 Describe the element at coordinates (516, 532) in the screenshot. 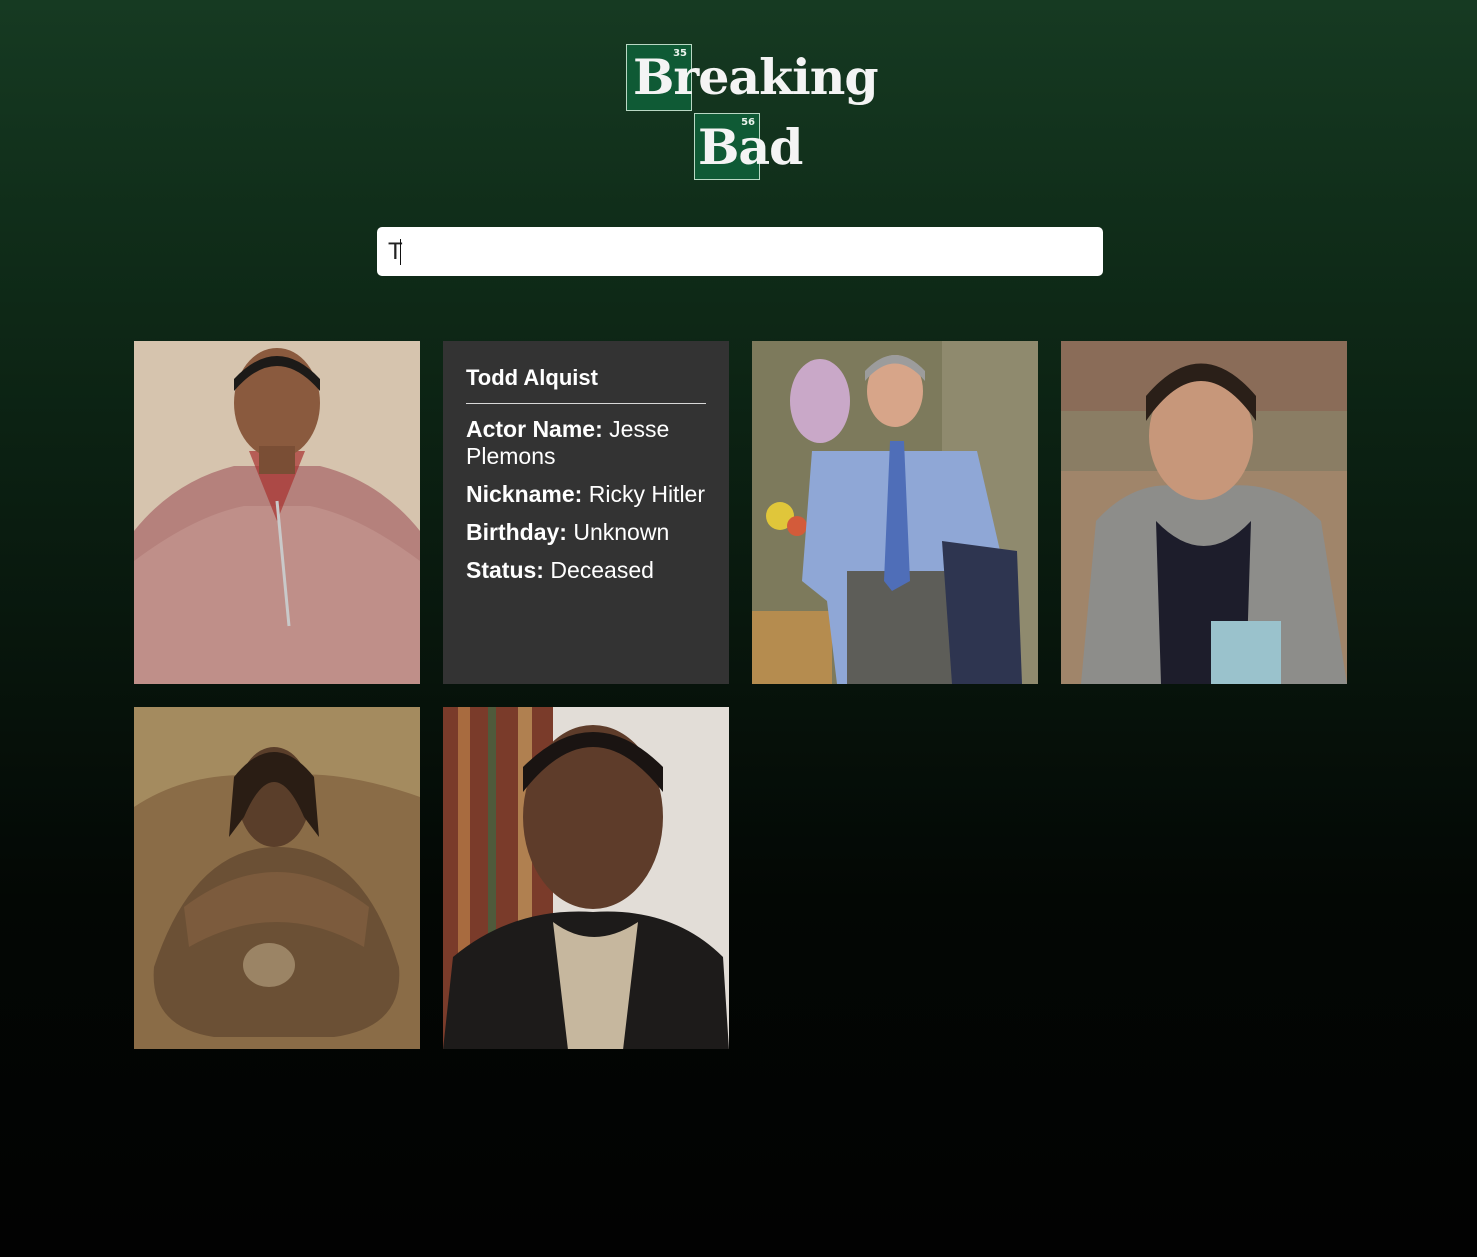

I see `birthday-label: Birthday:` at that location.